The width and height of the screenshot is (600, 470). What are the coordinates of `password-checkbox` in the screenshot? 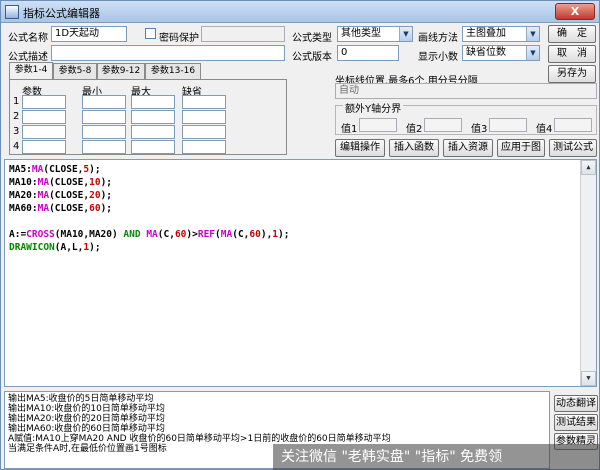 It's located at (150, 33).